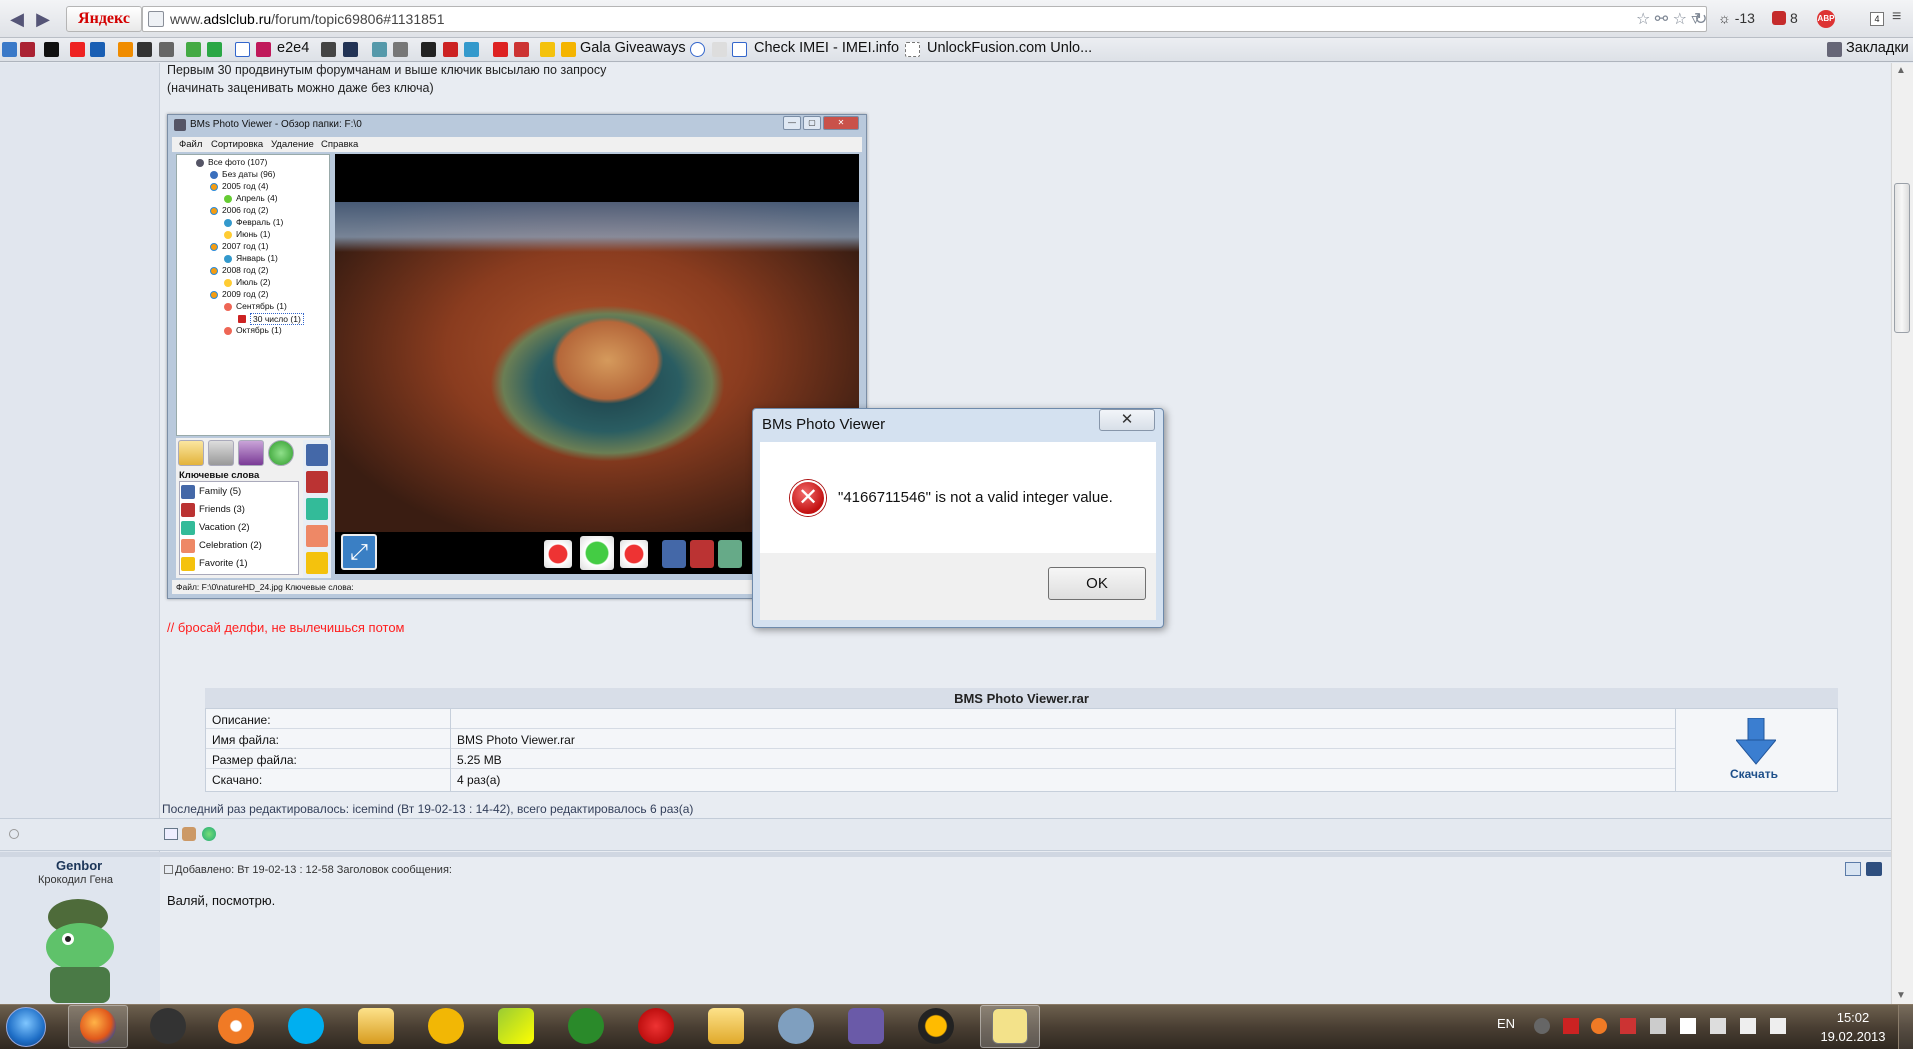 Image resolution: width=1913 pixels, height=1049 pixels. Describe the element at coordinates (1756, 742) in the screenshot. I see `download-arrow-icon` at that location.